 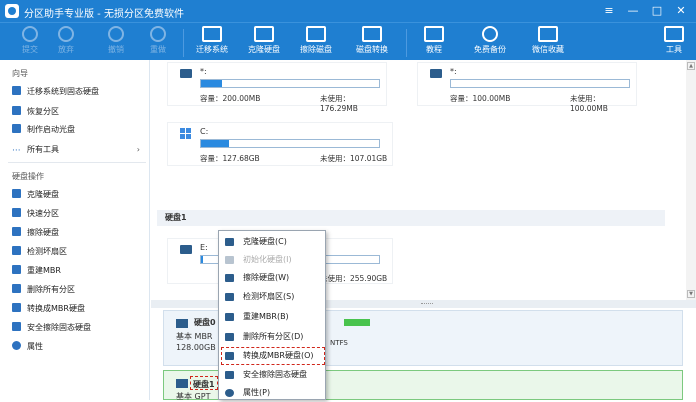 What do you see at coordinates (273, 356) in the screenshot?
I see `menu-item-convert-mbr: 转换成MBR硬盘(O)` at bounding box center [273, 356].